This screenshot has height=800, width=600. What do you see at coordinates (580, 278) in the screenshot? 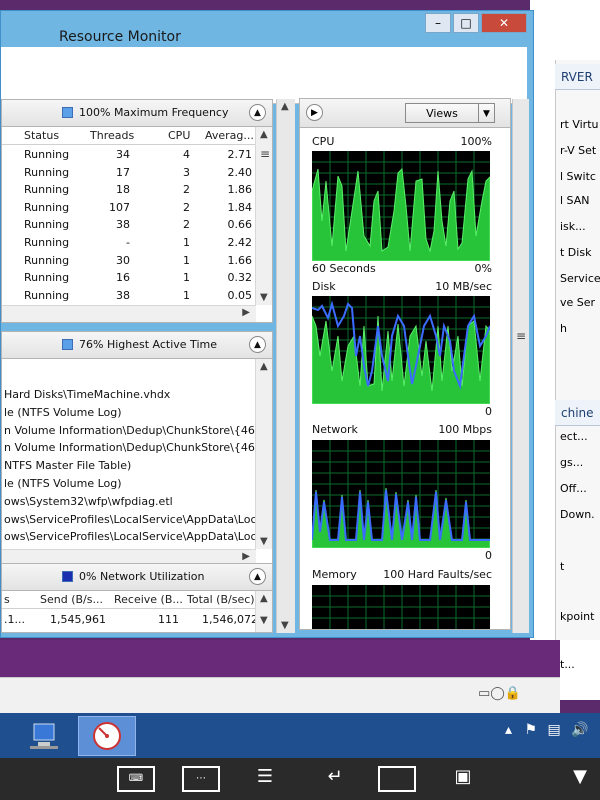
I see `bg-action-item: Service` at bounding box center [580, 278].